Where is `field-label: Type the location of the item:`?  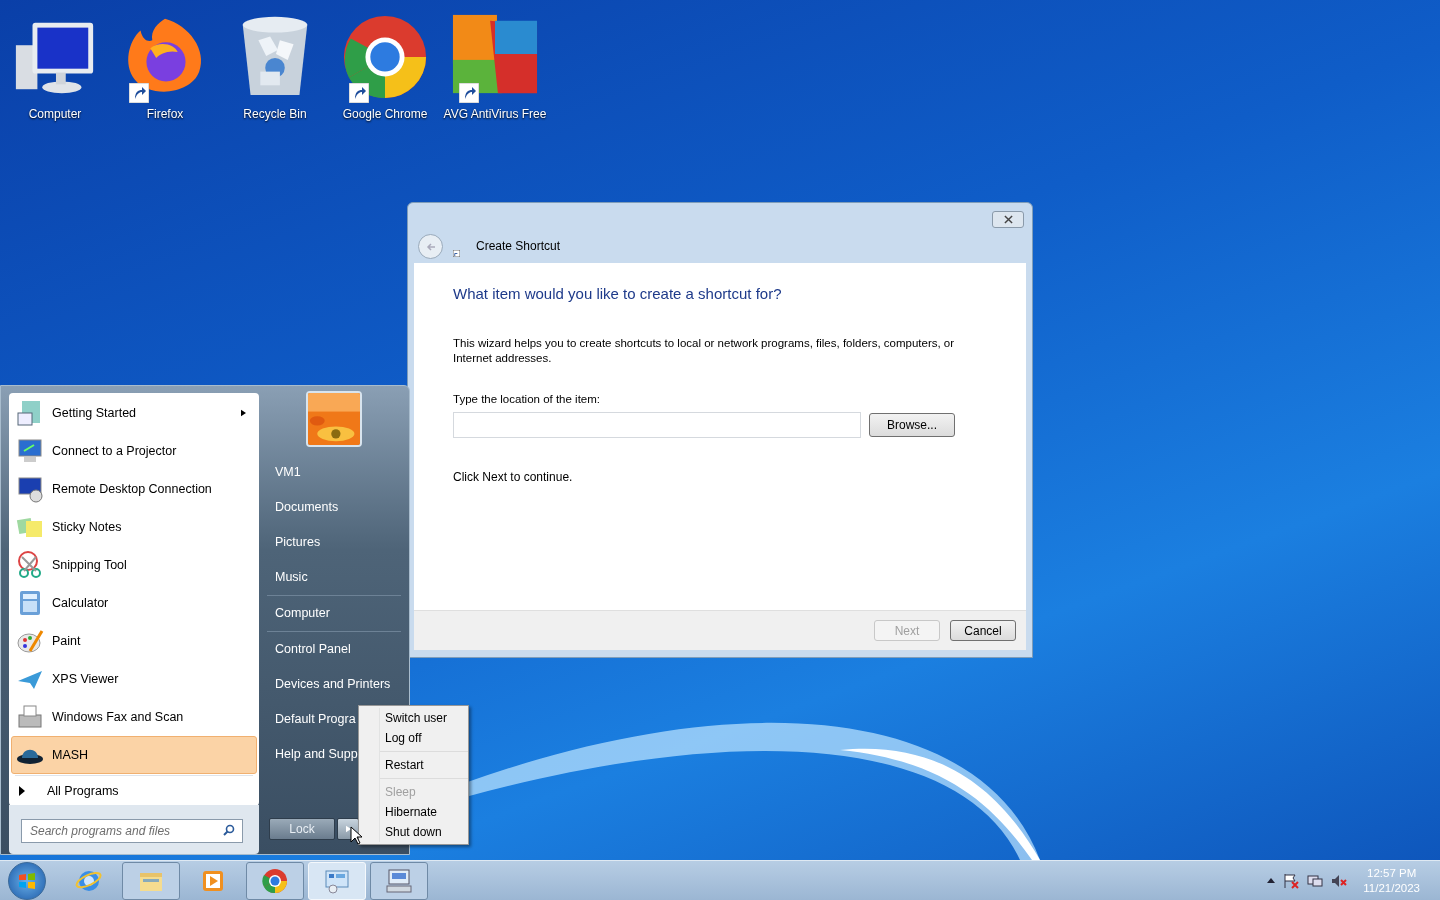
field-label: Type the location of the item: is located at coordinates (527, 399).